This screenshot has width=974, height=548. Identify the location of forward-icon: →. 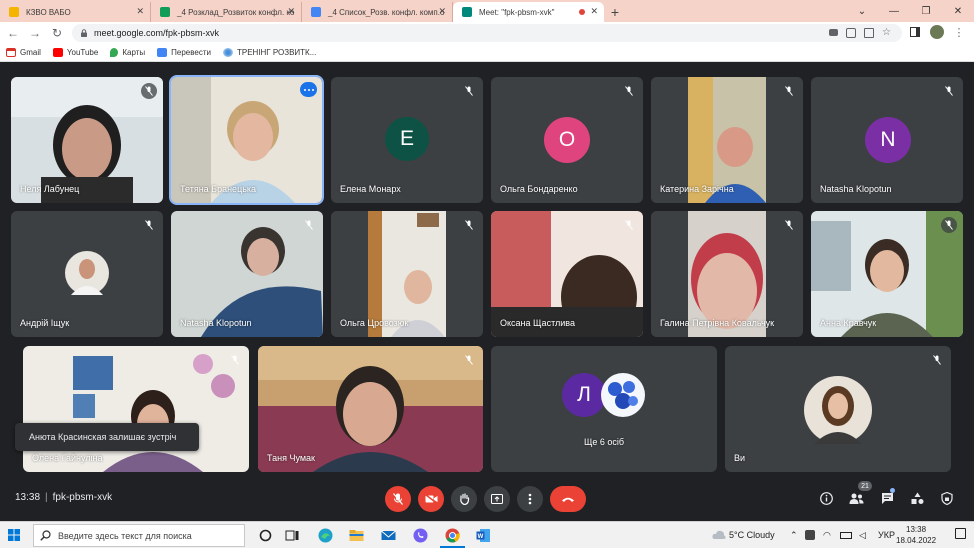
(35, 33).